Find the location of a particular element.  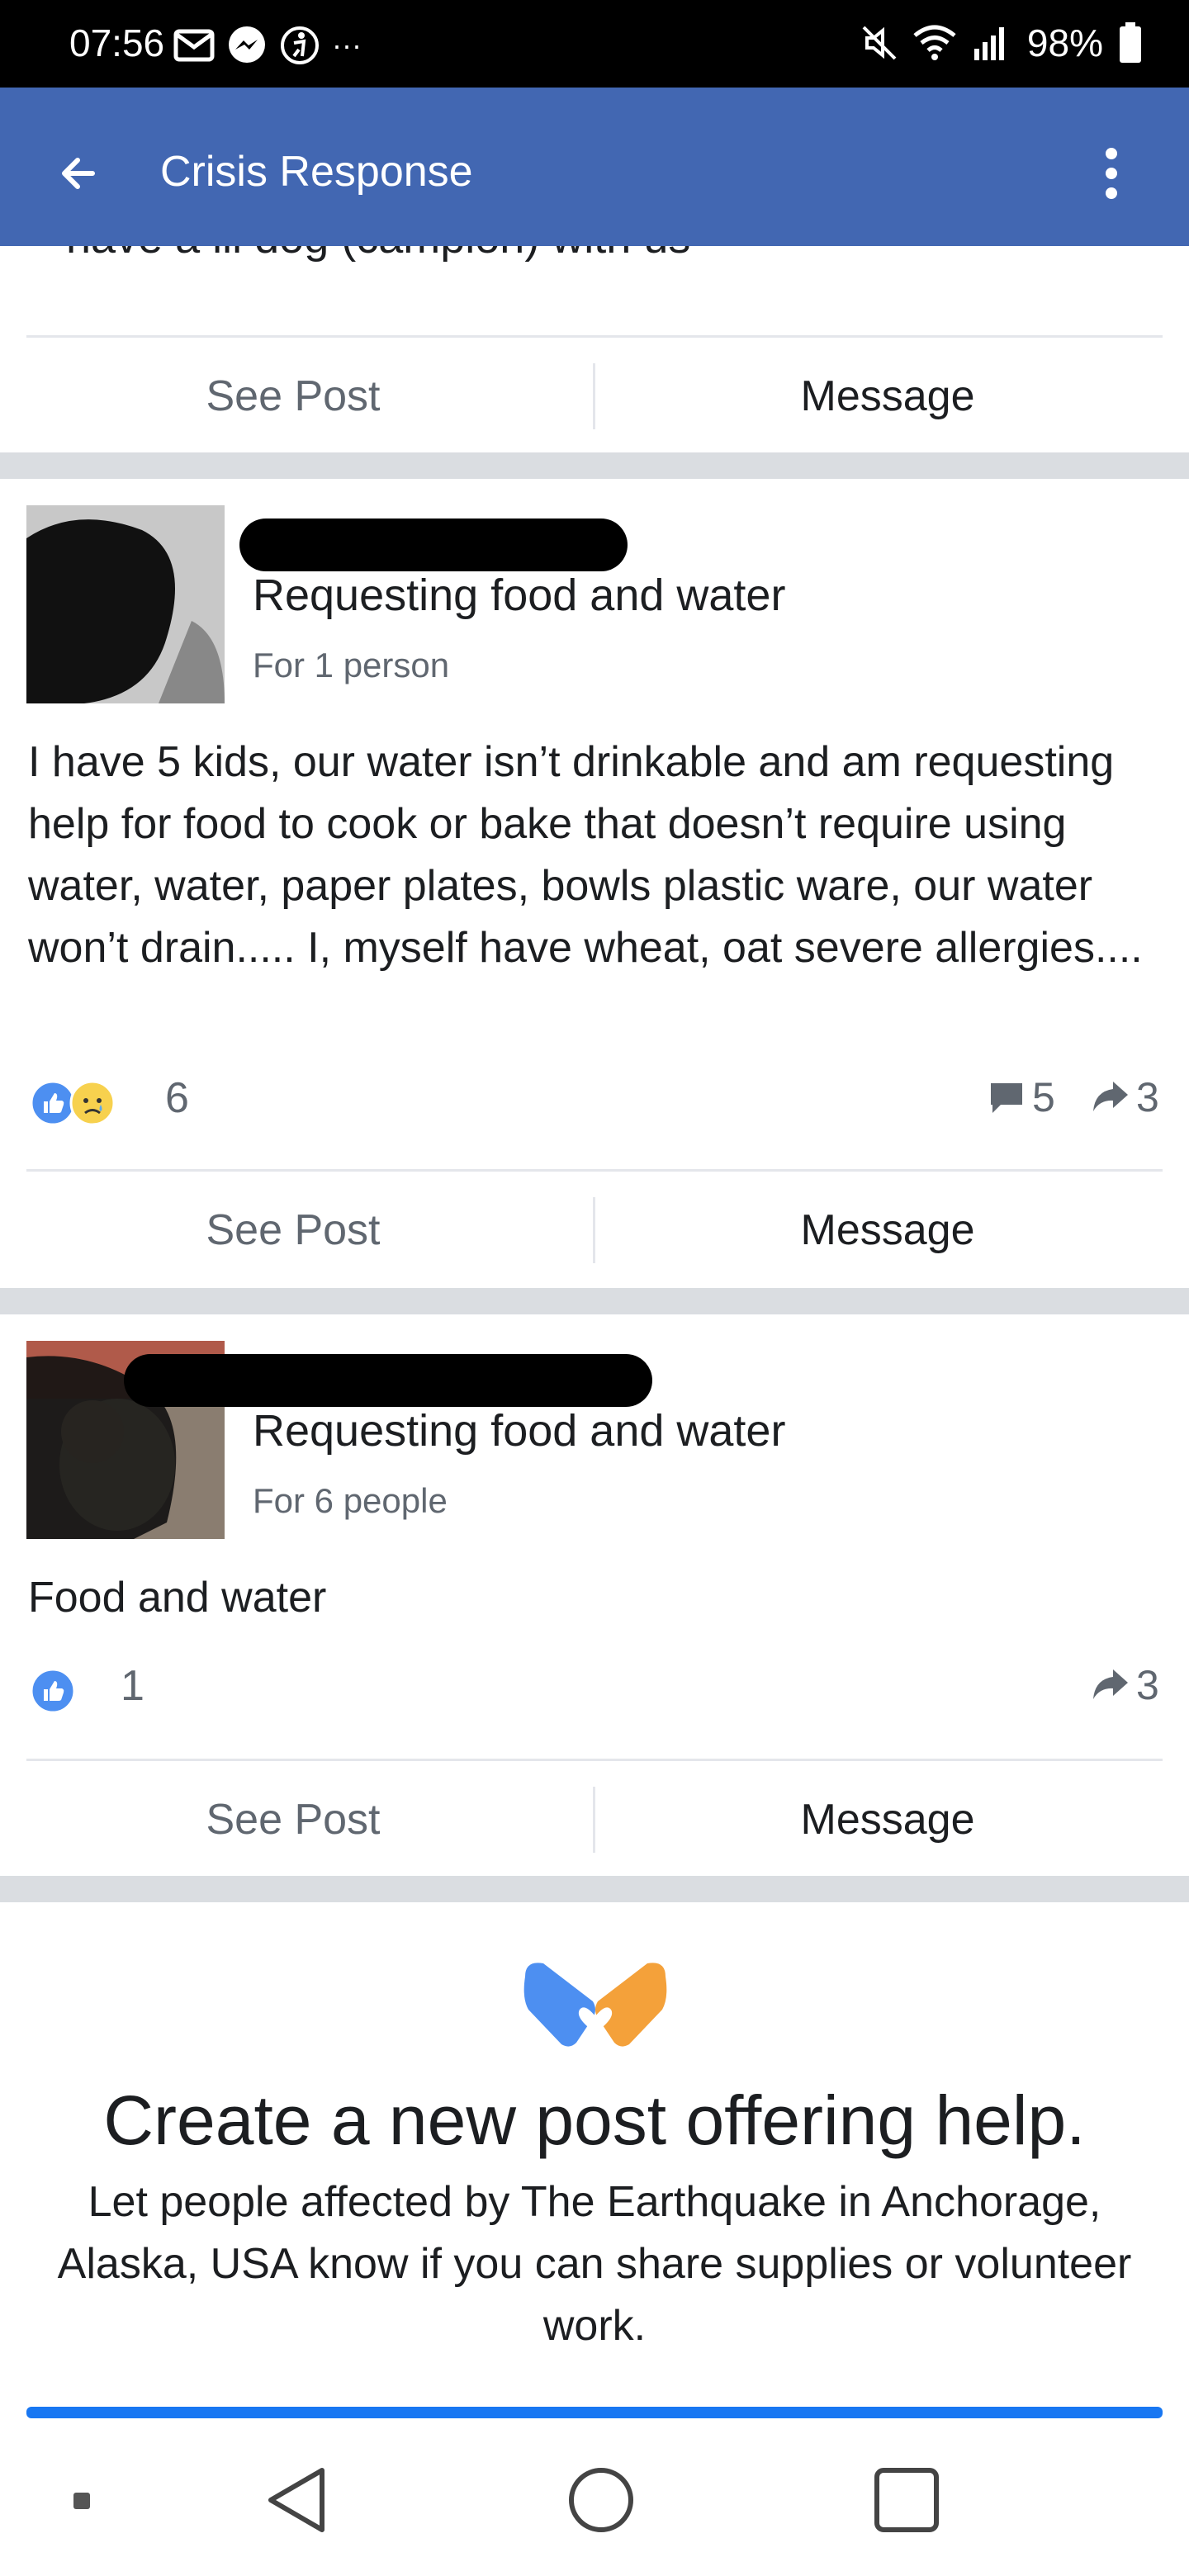

cut-off-area: have a lil dog (campion) with us is located at coordinates (594, 258).